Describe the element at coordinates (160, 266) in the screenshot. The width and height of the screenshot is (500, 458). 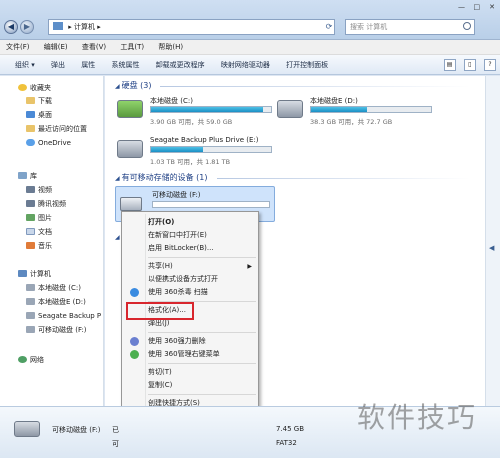
I see `context-menu-item: 共享(H)` at that location.